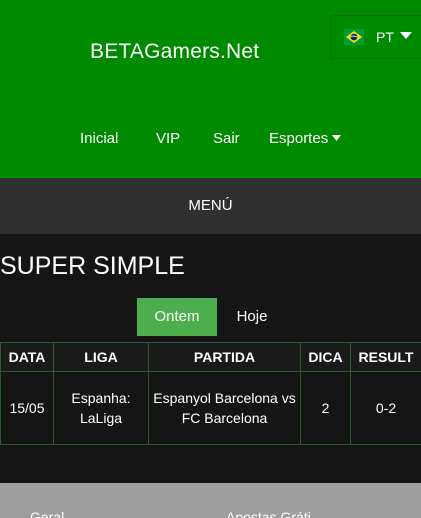  I want to click on footer-link-right: Apostas Gráti, so click(268, 513).